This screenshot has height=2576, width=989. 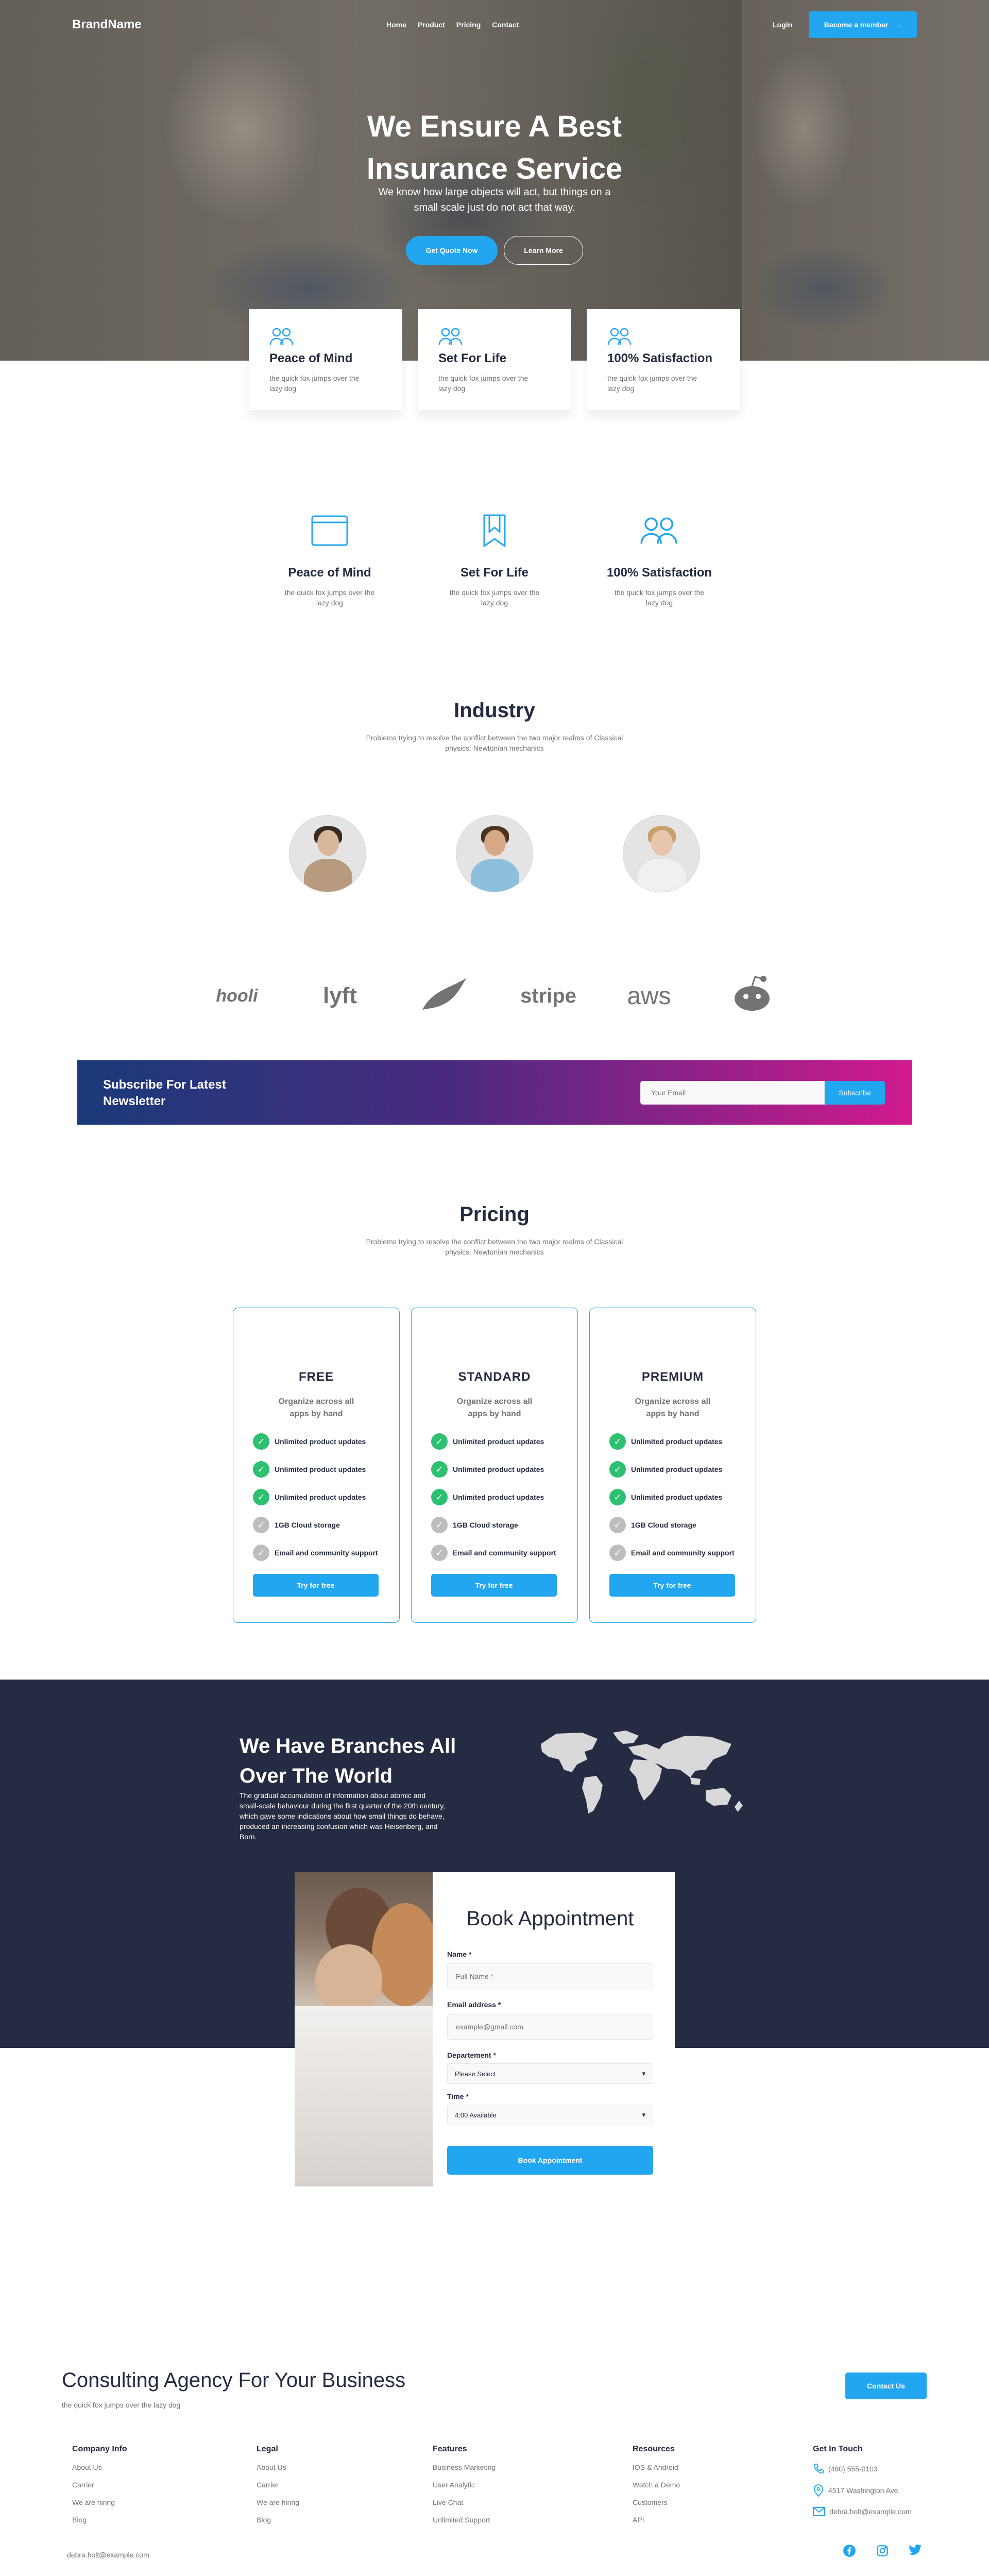 What do you see at coordinates (329, 573) in the screenshot?
I see `feature-title: Peace of Mind` at bounding box center [329, 573].